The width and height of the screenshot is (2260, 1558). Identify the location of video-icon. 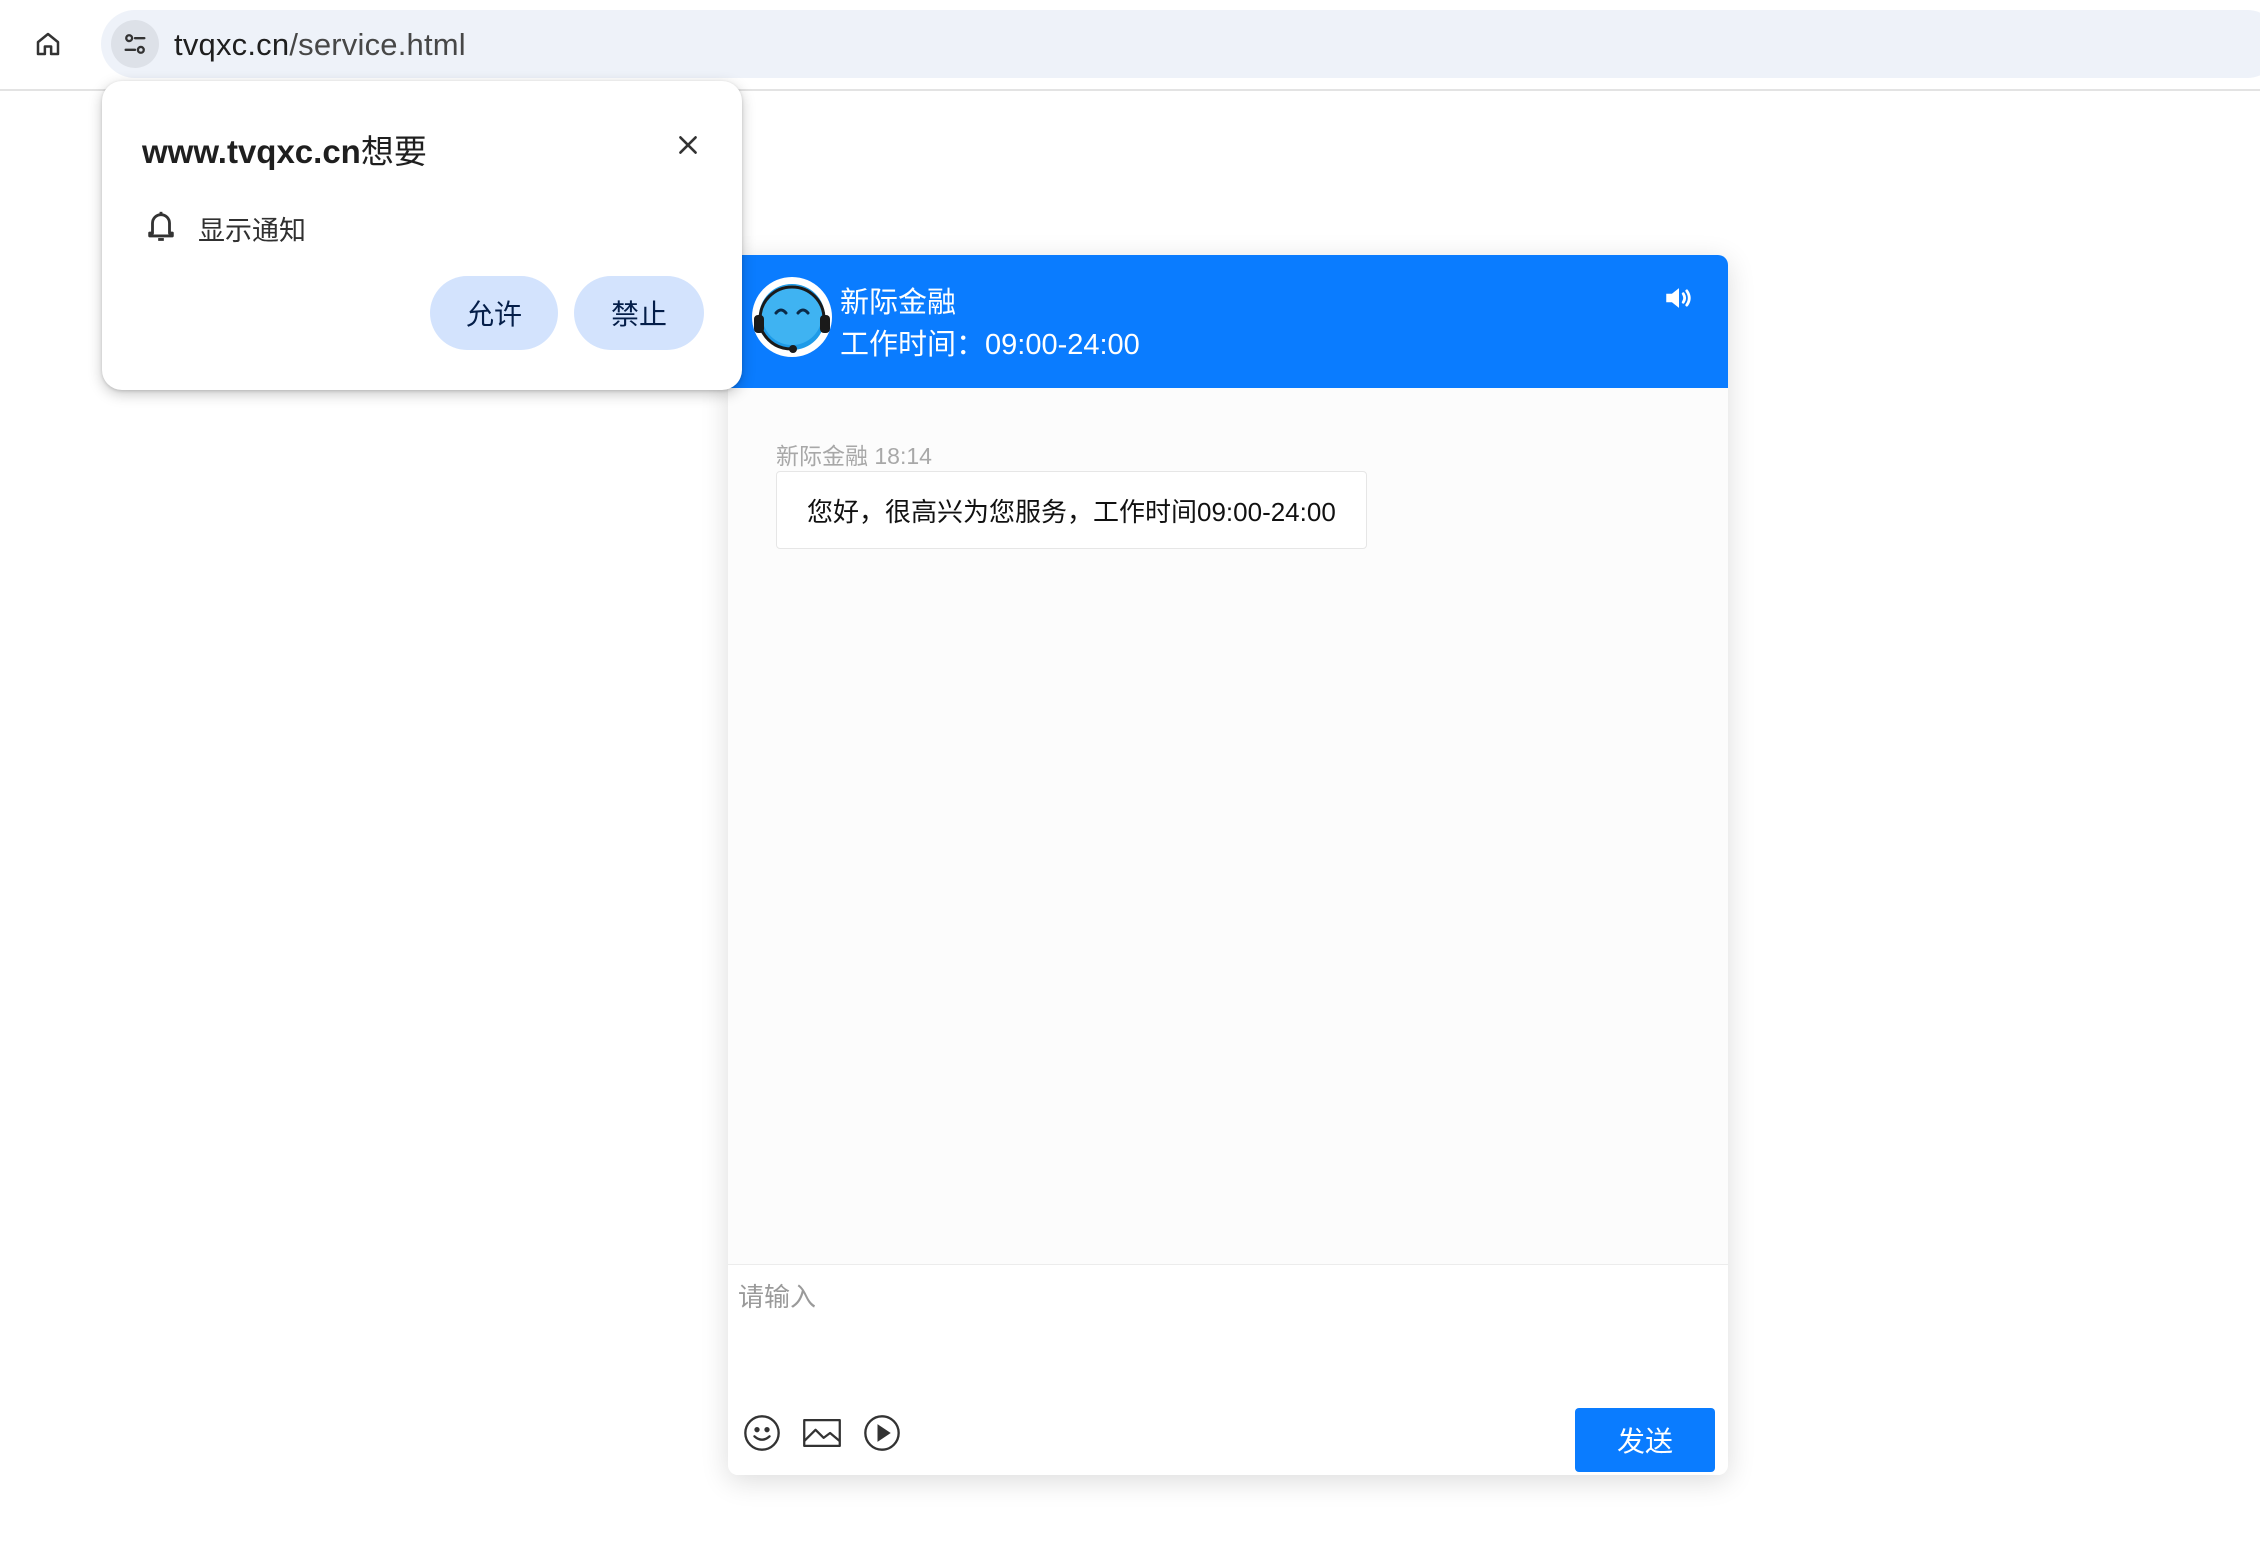
(882, 1433).